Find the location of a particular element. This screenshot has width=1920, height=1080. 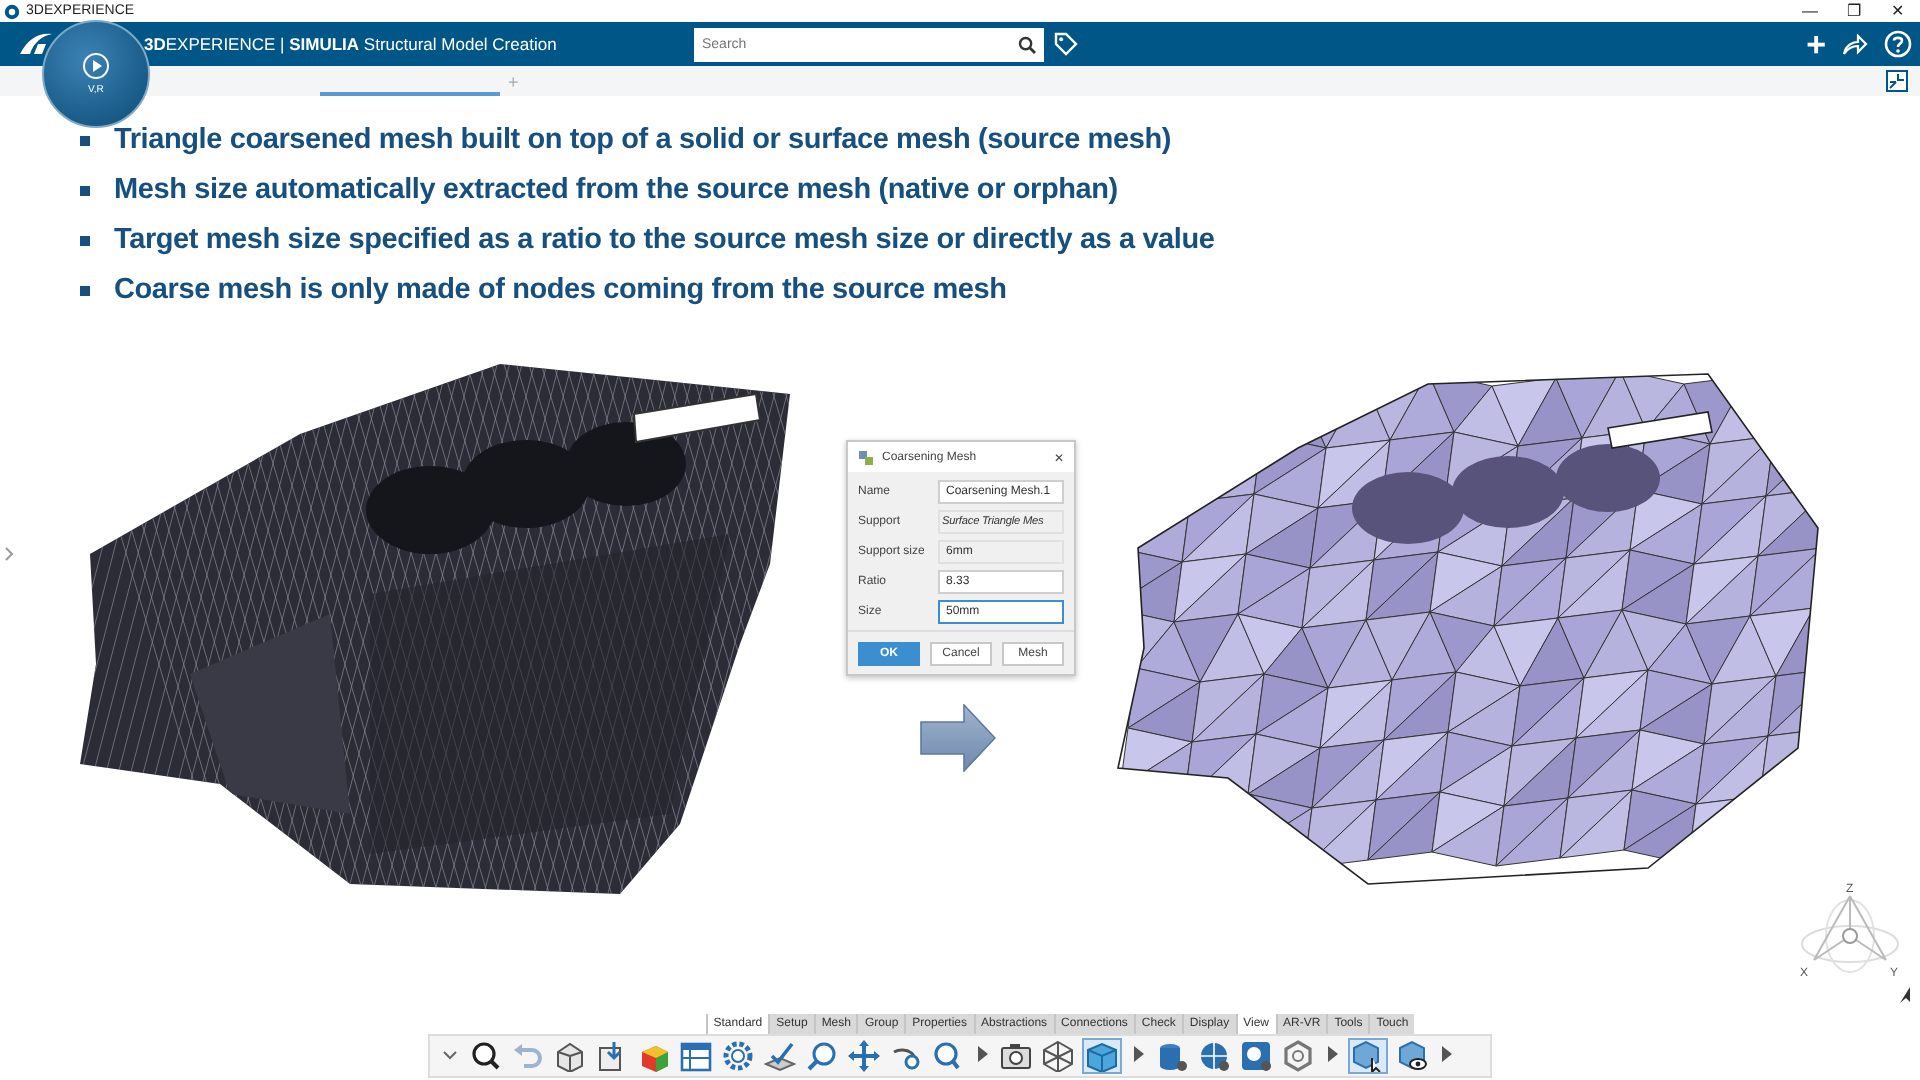

cube-select-icon is located at coordinates (1368, 1056).